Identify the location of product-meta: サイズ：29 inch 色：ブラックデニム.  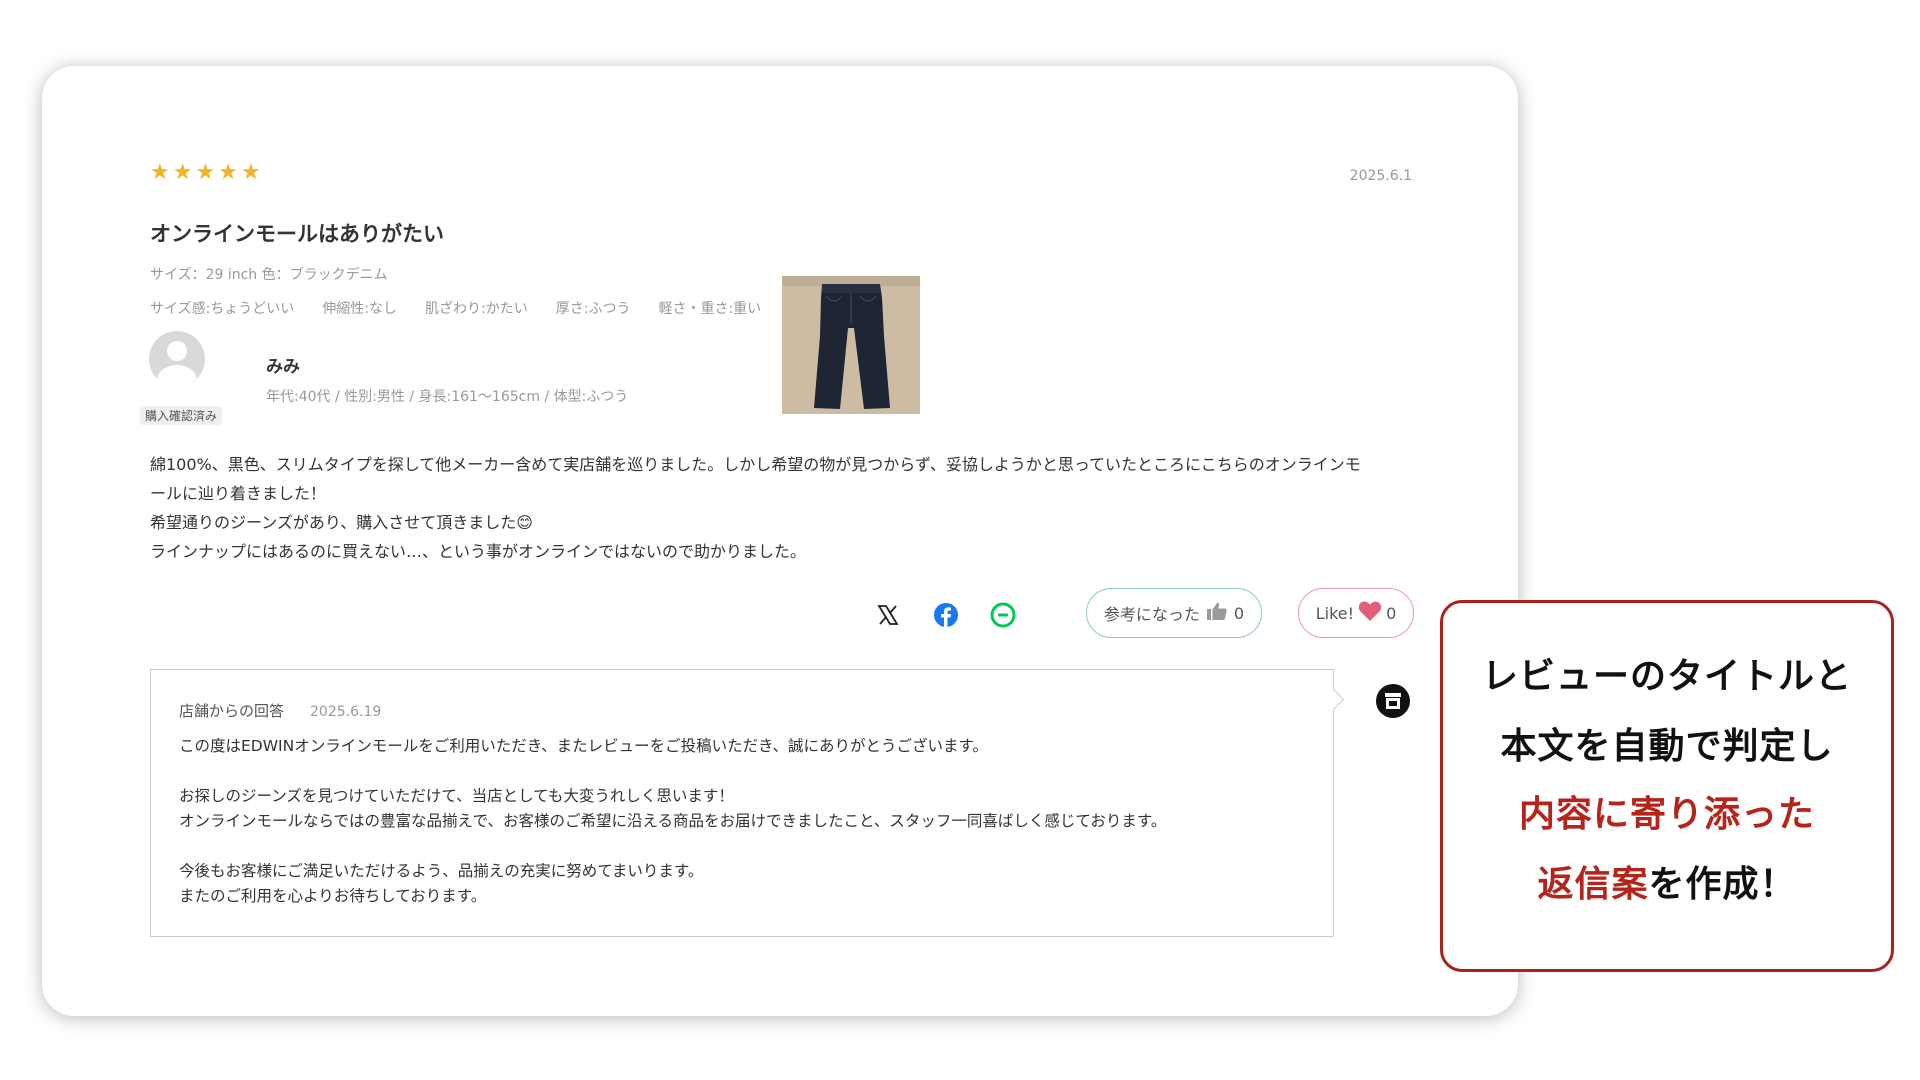
(269, 275).